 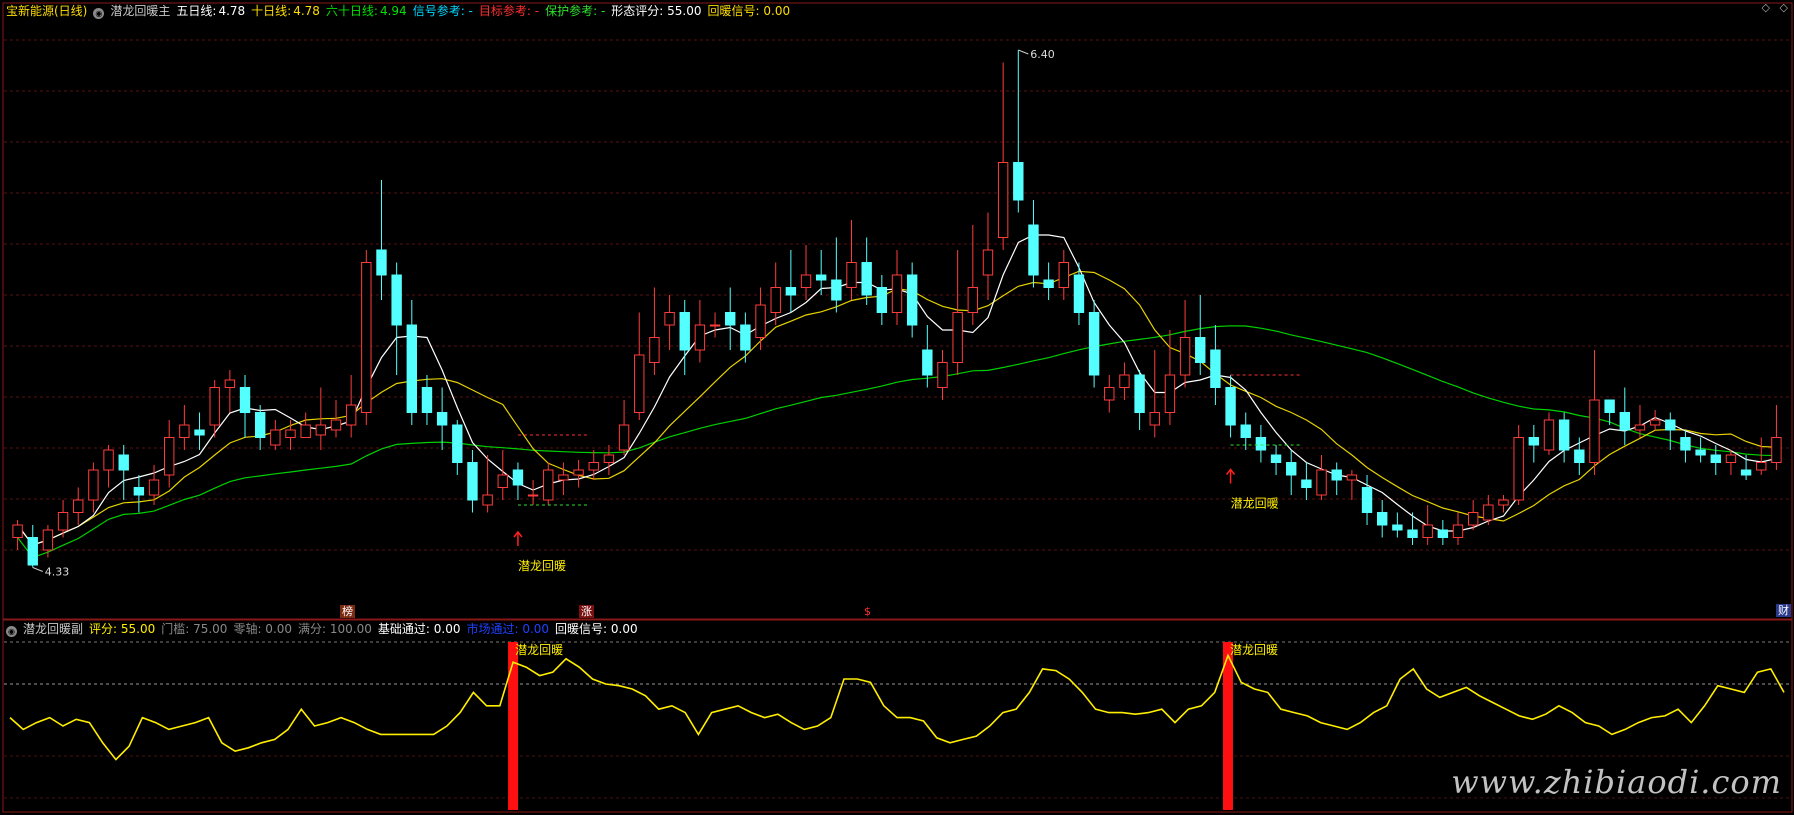 I want to click on bottom-tag-dollar: $, so click(x=867, y=611).